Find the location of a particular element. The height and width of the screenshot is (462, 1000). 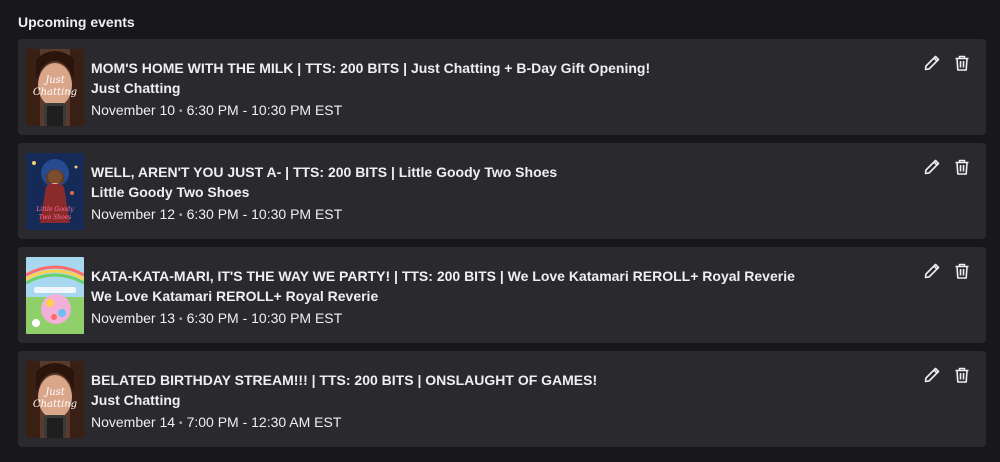

we-love-katamari-cover is located at coordinates (55, 295).